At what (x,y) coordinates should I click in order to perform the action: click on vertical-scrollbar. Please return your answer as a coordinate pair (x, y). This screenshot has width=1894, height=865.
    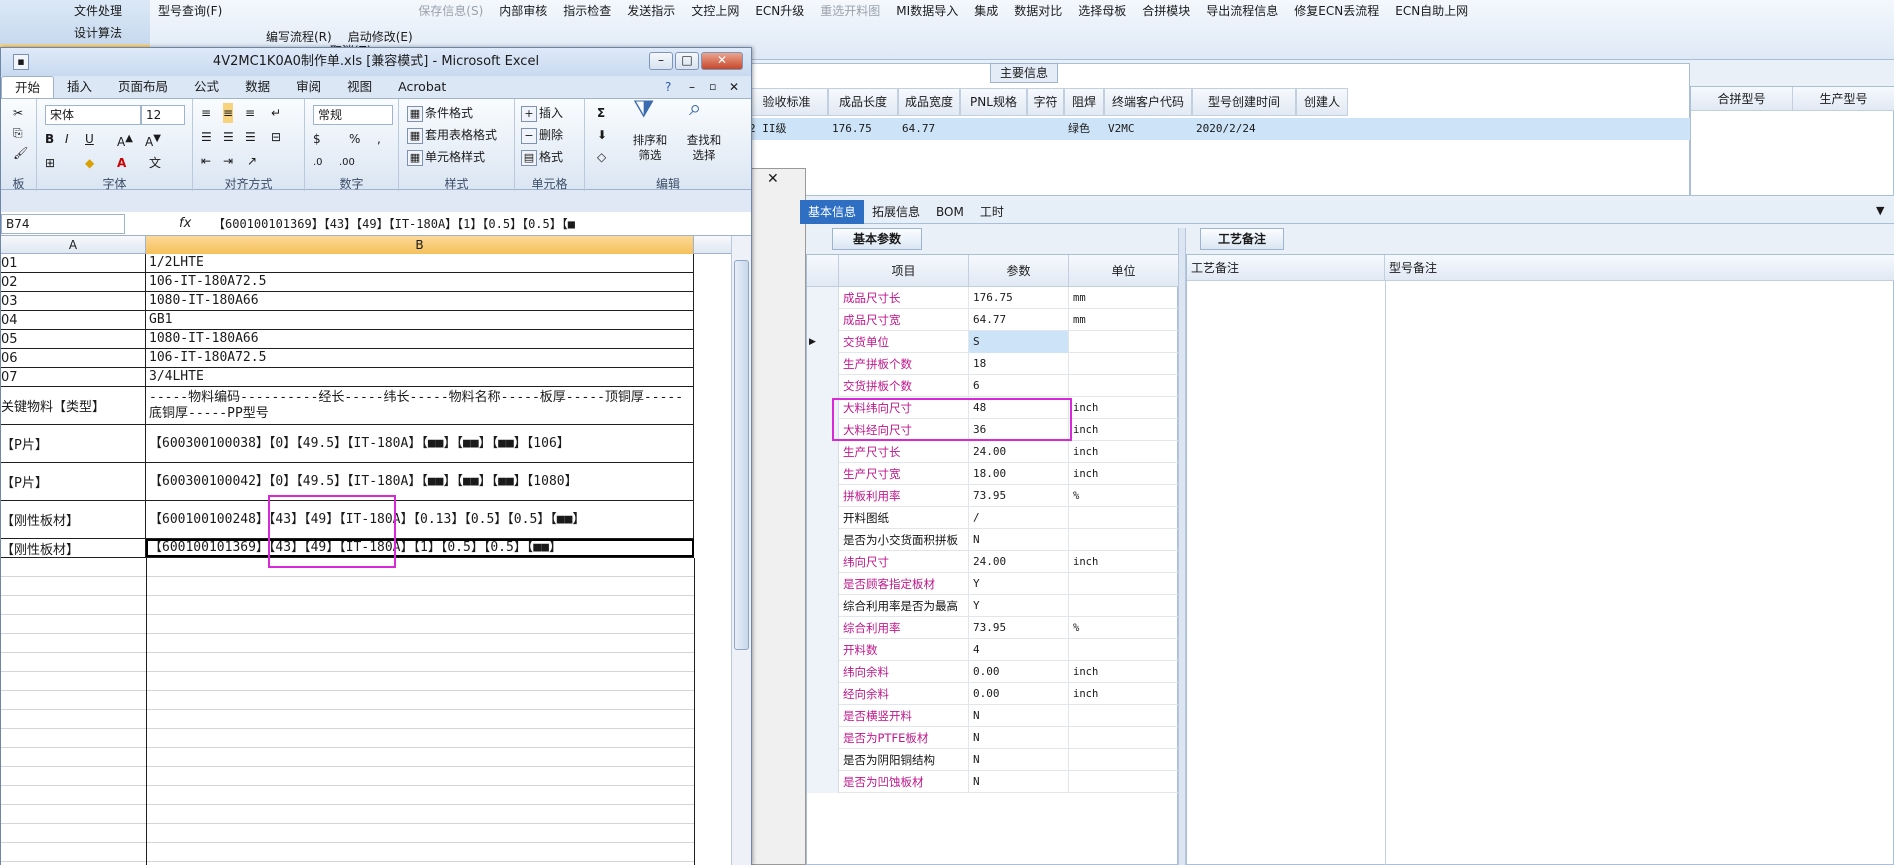
    Looking at the image, I should click on (741, 550).